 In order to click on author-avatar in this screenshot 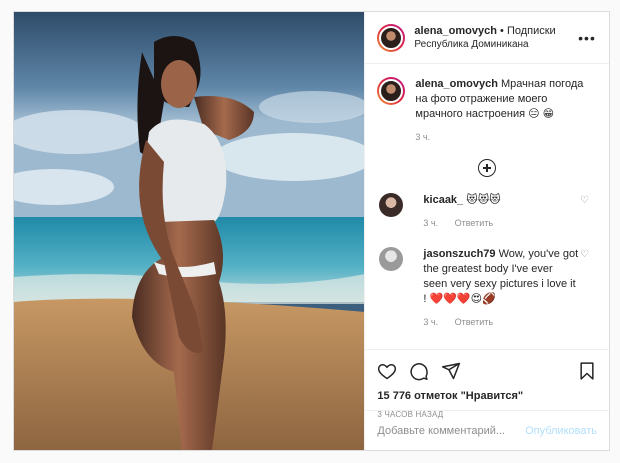, I will do `click(391, 37)`.